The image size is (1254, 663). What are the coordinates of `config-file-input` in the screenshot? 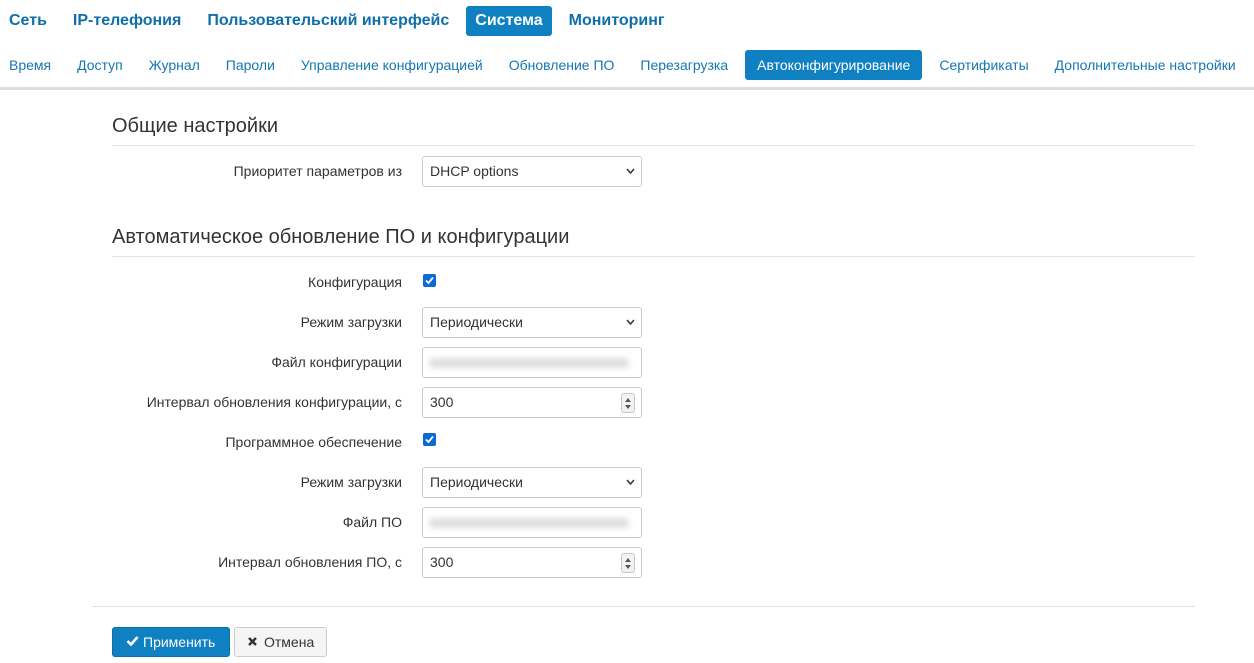 It's located at (532, 362).